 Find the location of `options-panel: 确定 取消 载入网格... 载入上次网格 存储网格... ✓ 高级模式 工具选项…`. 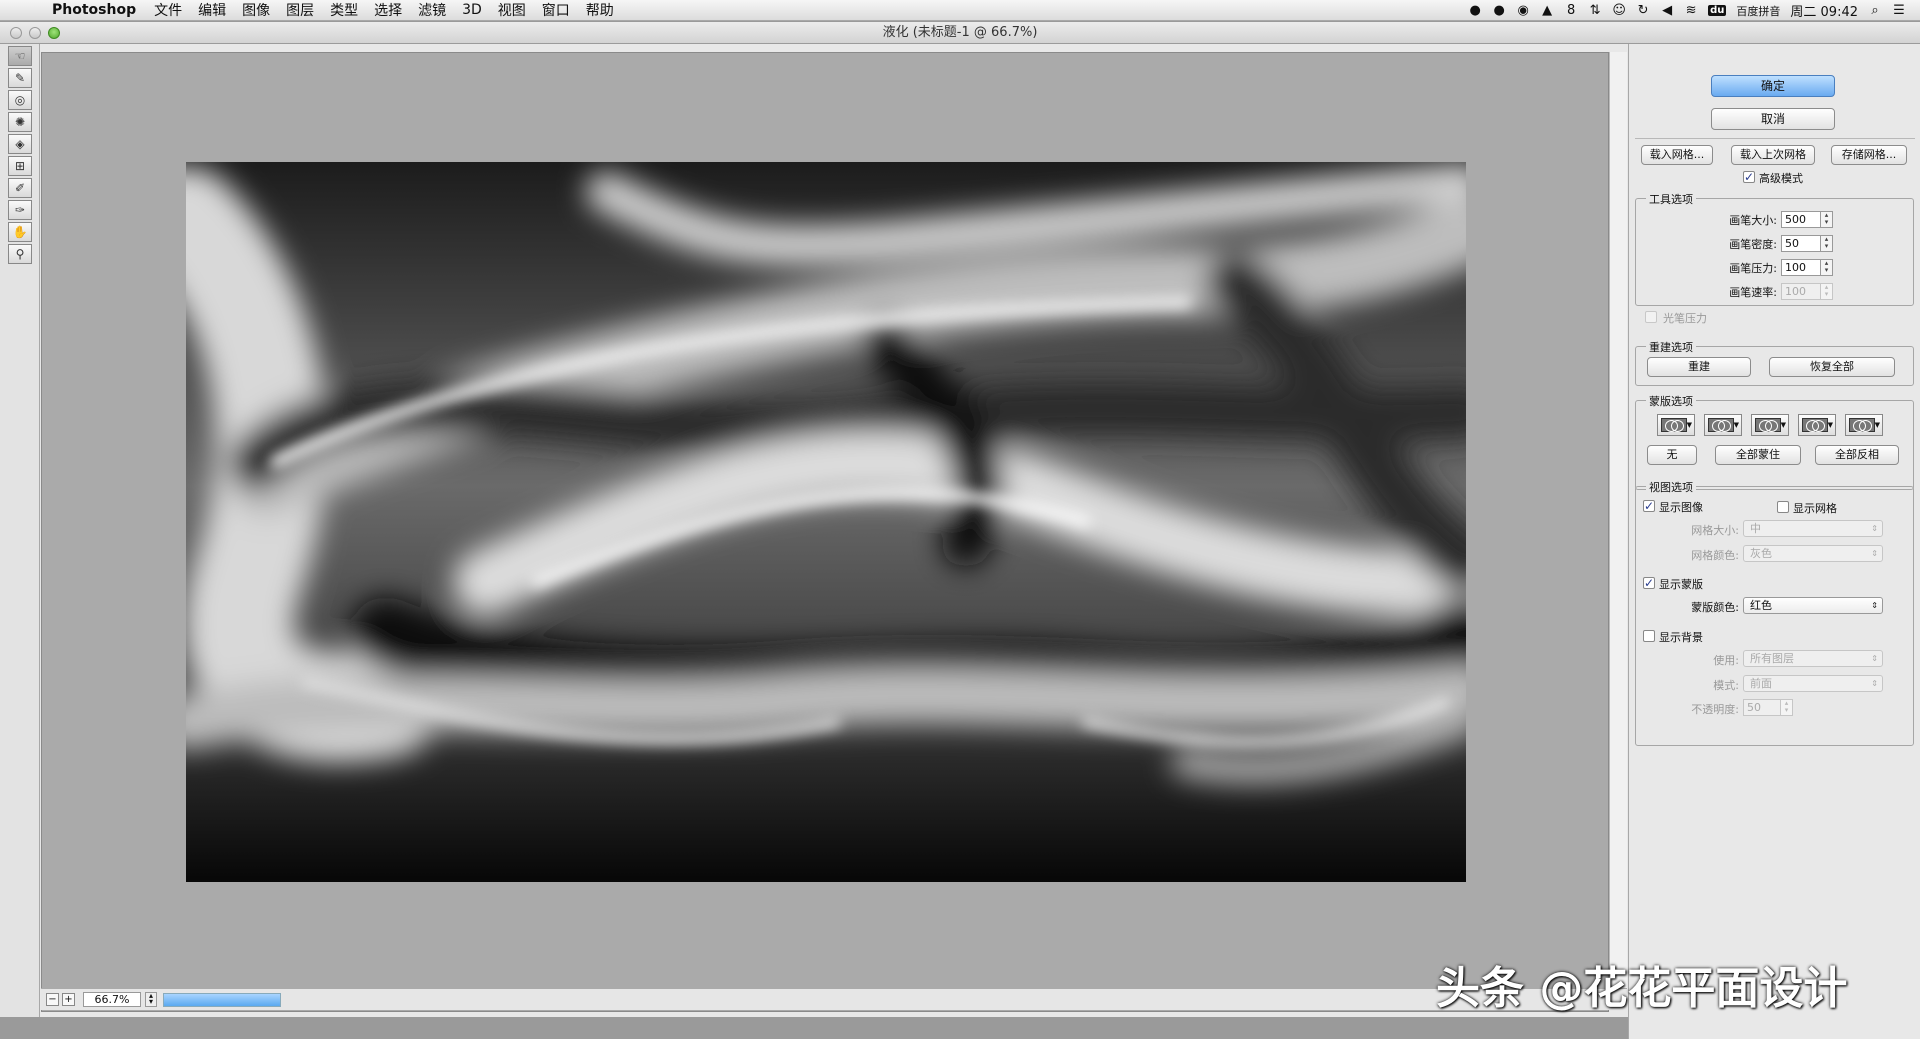

options-panel: 确定 取消 载入网格... 载入上次网格 存储网格... ✓ 高级模式 工具选项… is located at coordinates (1774, 541).